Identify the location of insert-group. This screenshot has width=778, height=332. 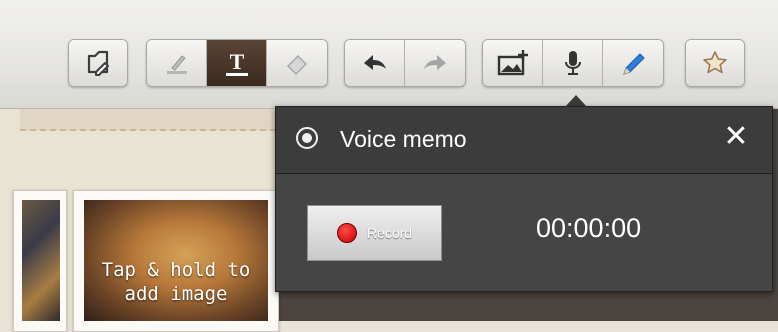
(573, 63).